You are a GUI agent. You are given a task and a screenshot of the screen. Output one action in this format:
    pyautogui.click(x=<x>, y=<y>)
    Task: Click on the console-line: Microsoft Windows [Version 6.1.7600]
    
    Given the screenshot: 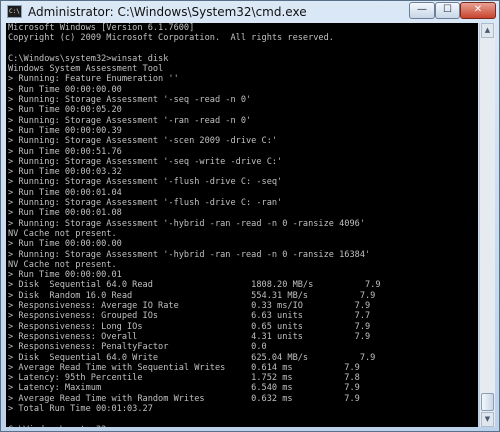 What is the action you would take?
    pyautogui.click(x=101, y=28)
    